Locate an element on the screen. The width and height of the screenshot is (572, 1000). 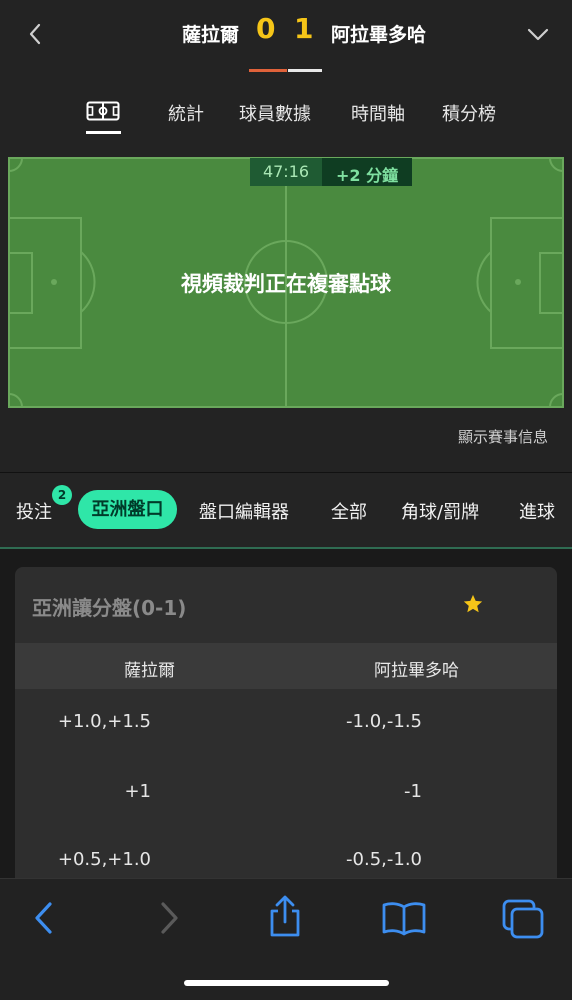
match-header: 薩拉爾 0 1 阿拉畢多哈 is located at coordinates (286, 36).